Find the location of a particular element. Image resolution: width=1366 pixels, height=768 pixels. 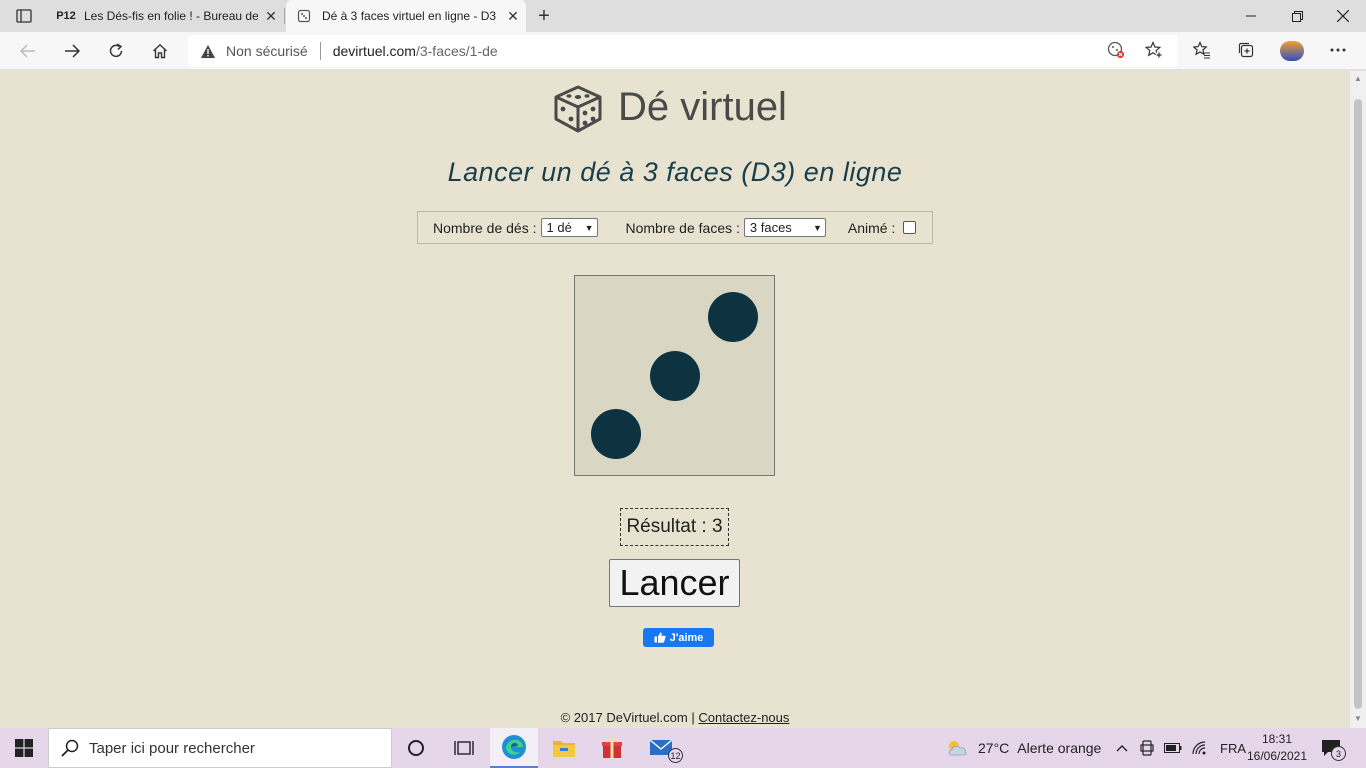

copyright-text: © 2017 DeVirtuel.com | is located at coordinates (627, 717).